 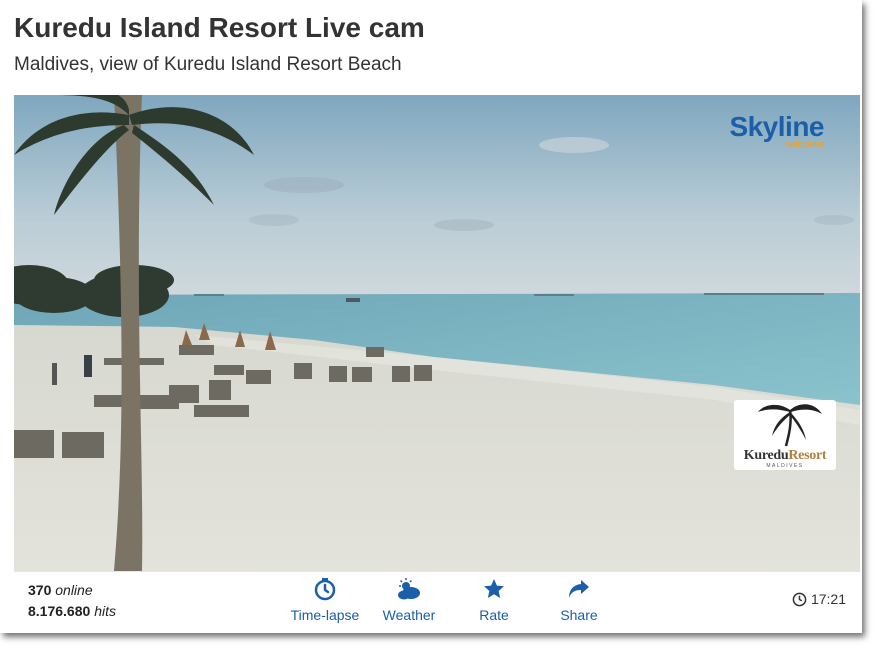 I want to click on kuredu-brand-text: KureduResort, so click(x=785, y=455).